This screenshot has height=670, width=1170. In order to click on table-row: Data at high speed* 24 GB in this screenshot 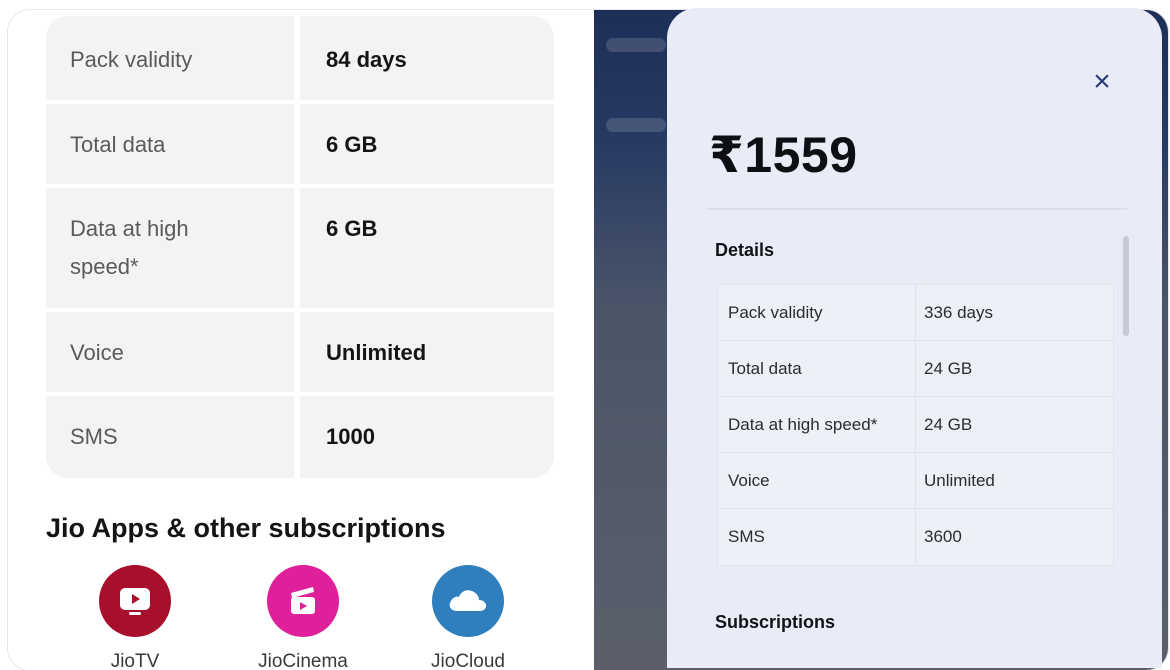, I will do `click(915, 425)`.